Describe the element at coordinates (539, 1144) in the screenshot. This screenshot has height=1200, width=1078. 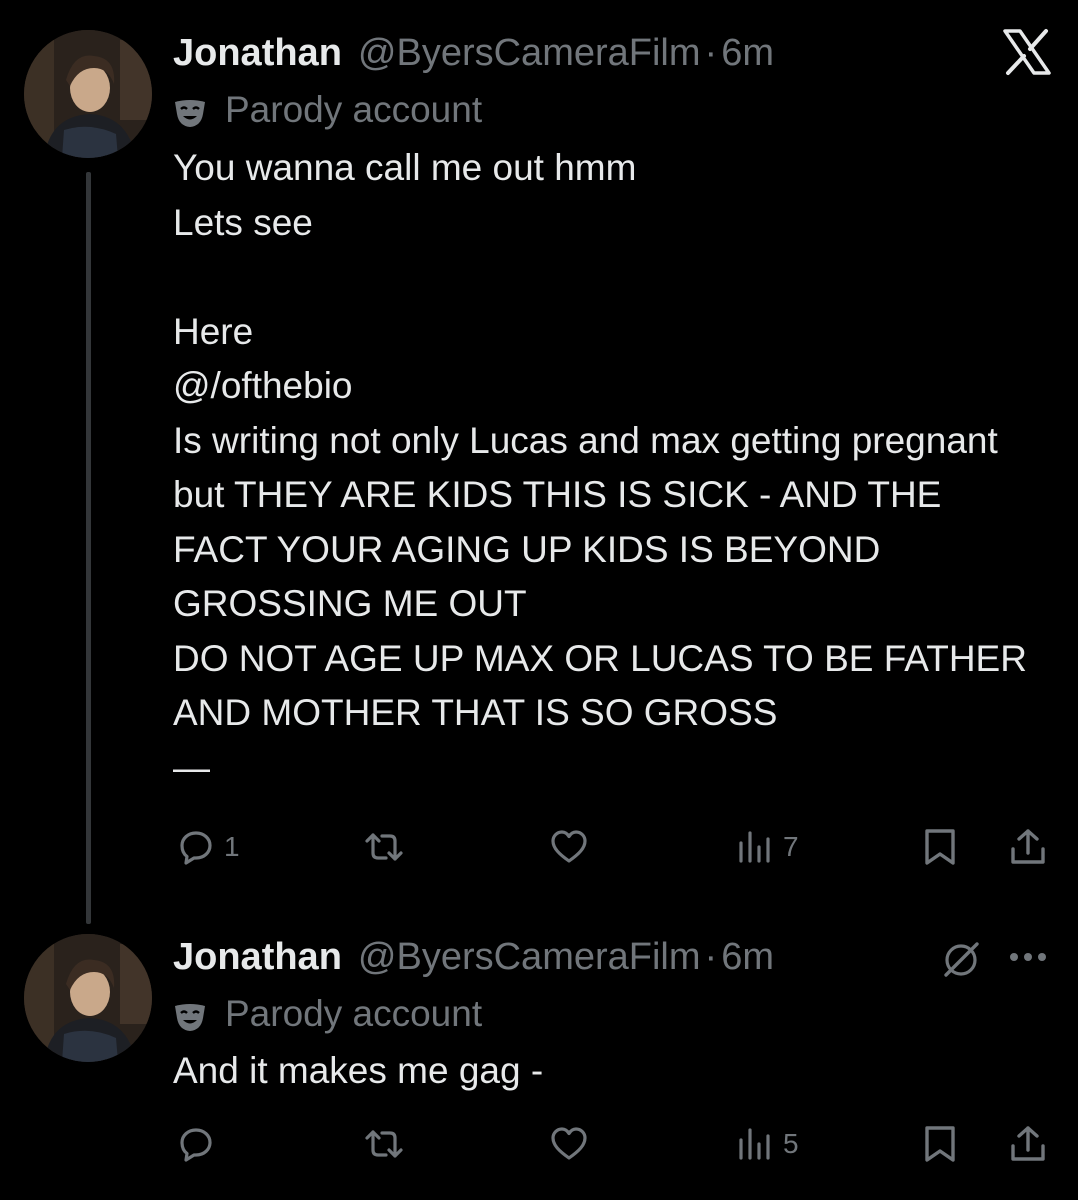
I see `tweet-actions: 5` at that location.